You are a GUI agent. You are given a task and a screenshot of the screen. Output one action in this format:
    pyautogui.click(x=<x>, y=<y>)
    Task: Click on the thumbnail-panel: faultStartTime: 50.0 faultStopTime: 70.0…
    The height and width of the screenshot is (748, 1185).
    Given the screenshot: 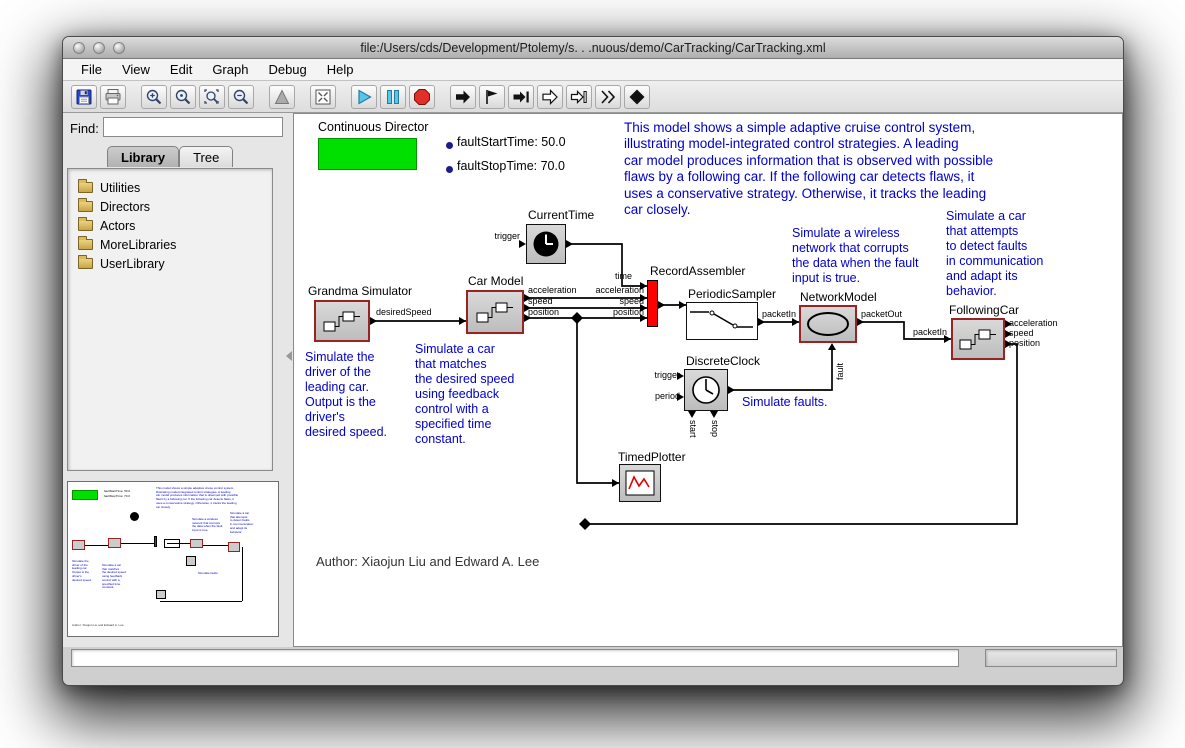 What is the action you would take?
    pyautogui.click(x=173, y=559)
    